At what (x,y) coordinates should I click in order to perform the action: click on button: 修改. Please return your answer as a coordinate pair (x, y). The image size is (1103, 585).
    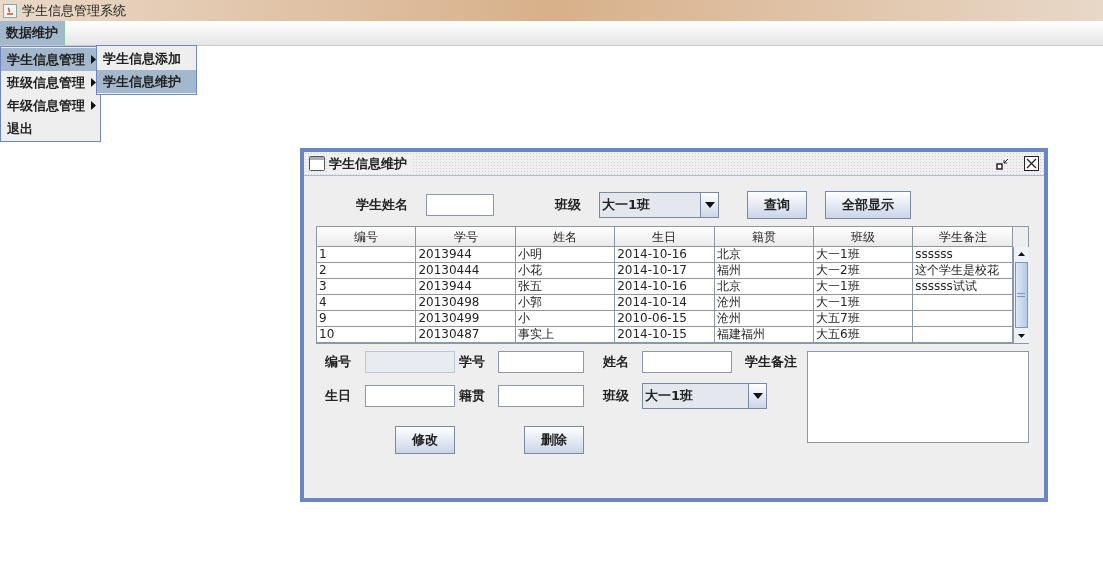
    Looking at the image, I should click on (425, 440).